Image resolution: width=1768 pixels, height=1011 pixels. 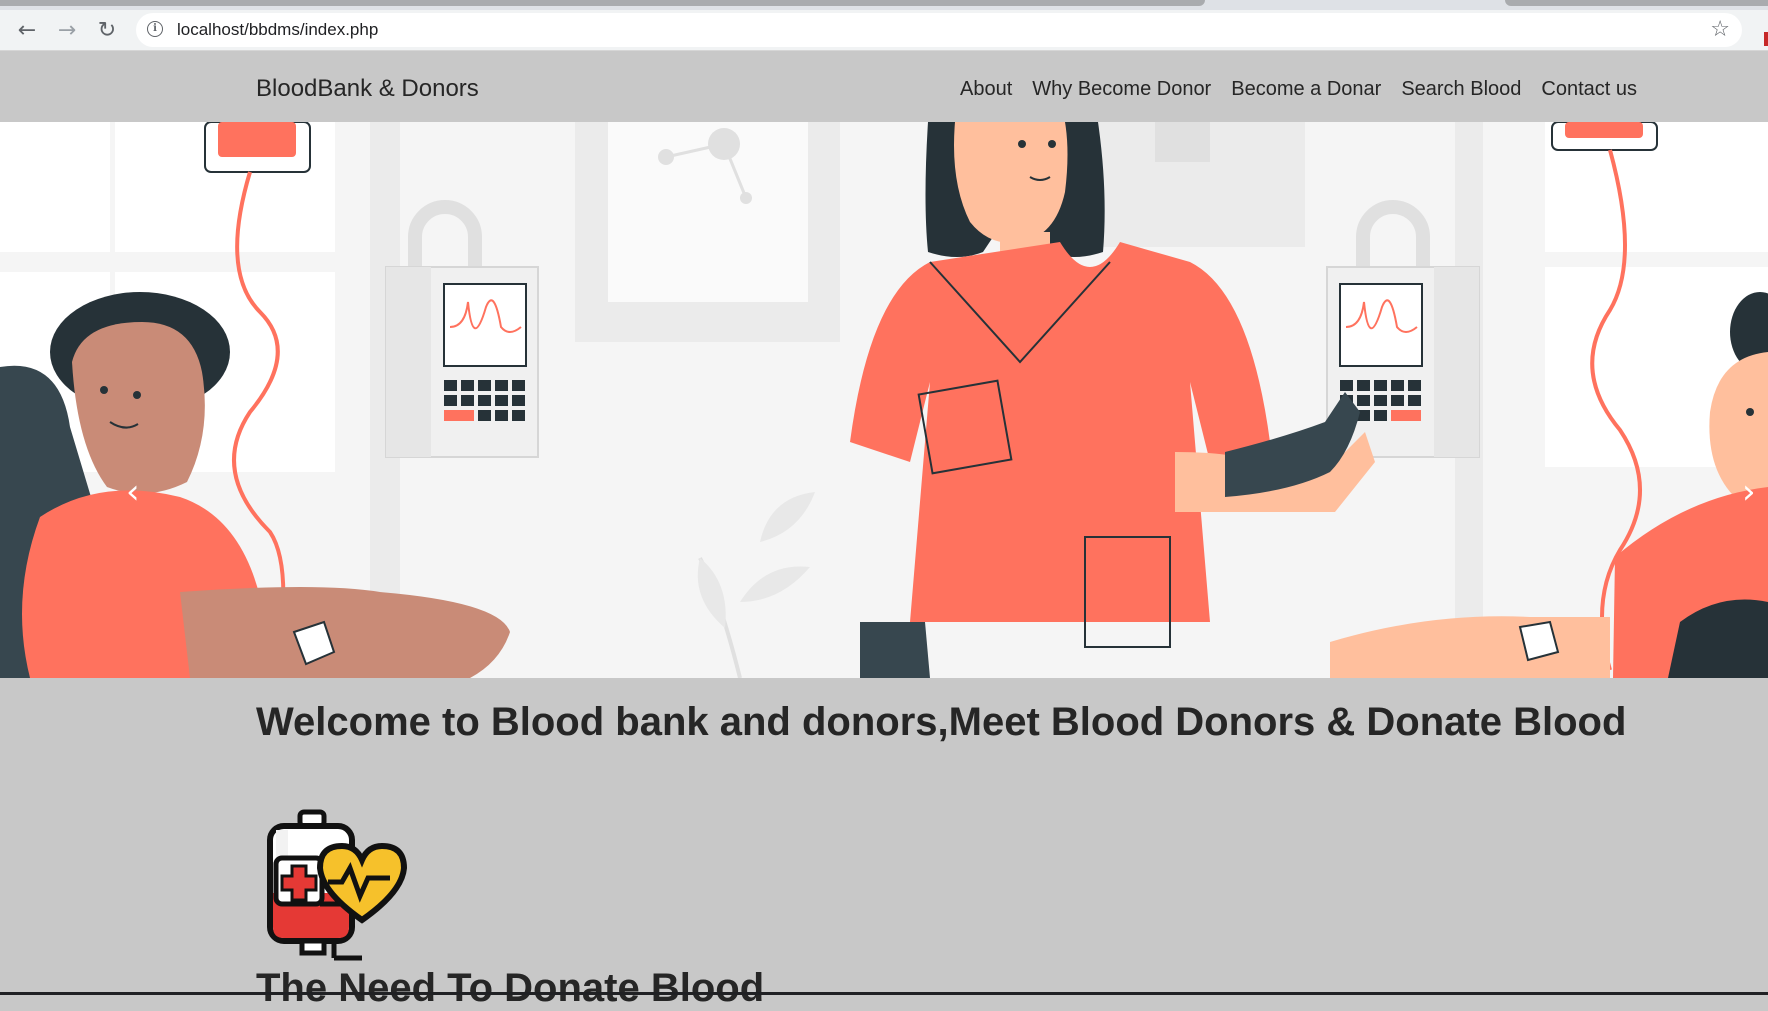 I want to click on nav-become-a-donar: Become a Donar, so click(x=1306, y=89).